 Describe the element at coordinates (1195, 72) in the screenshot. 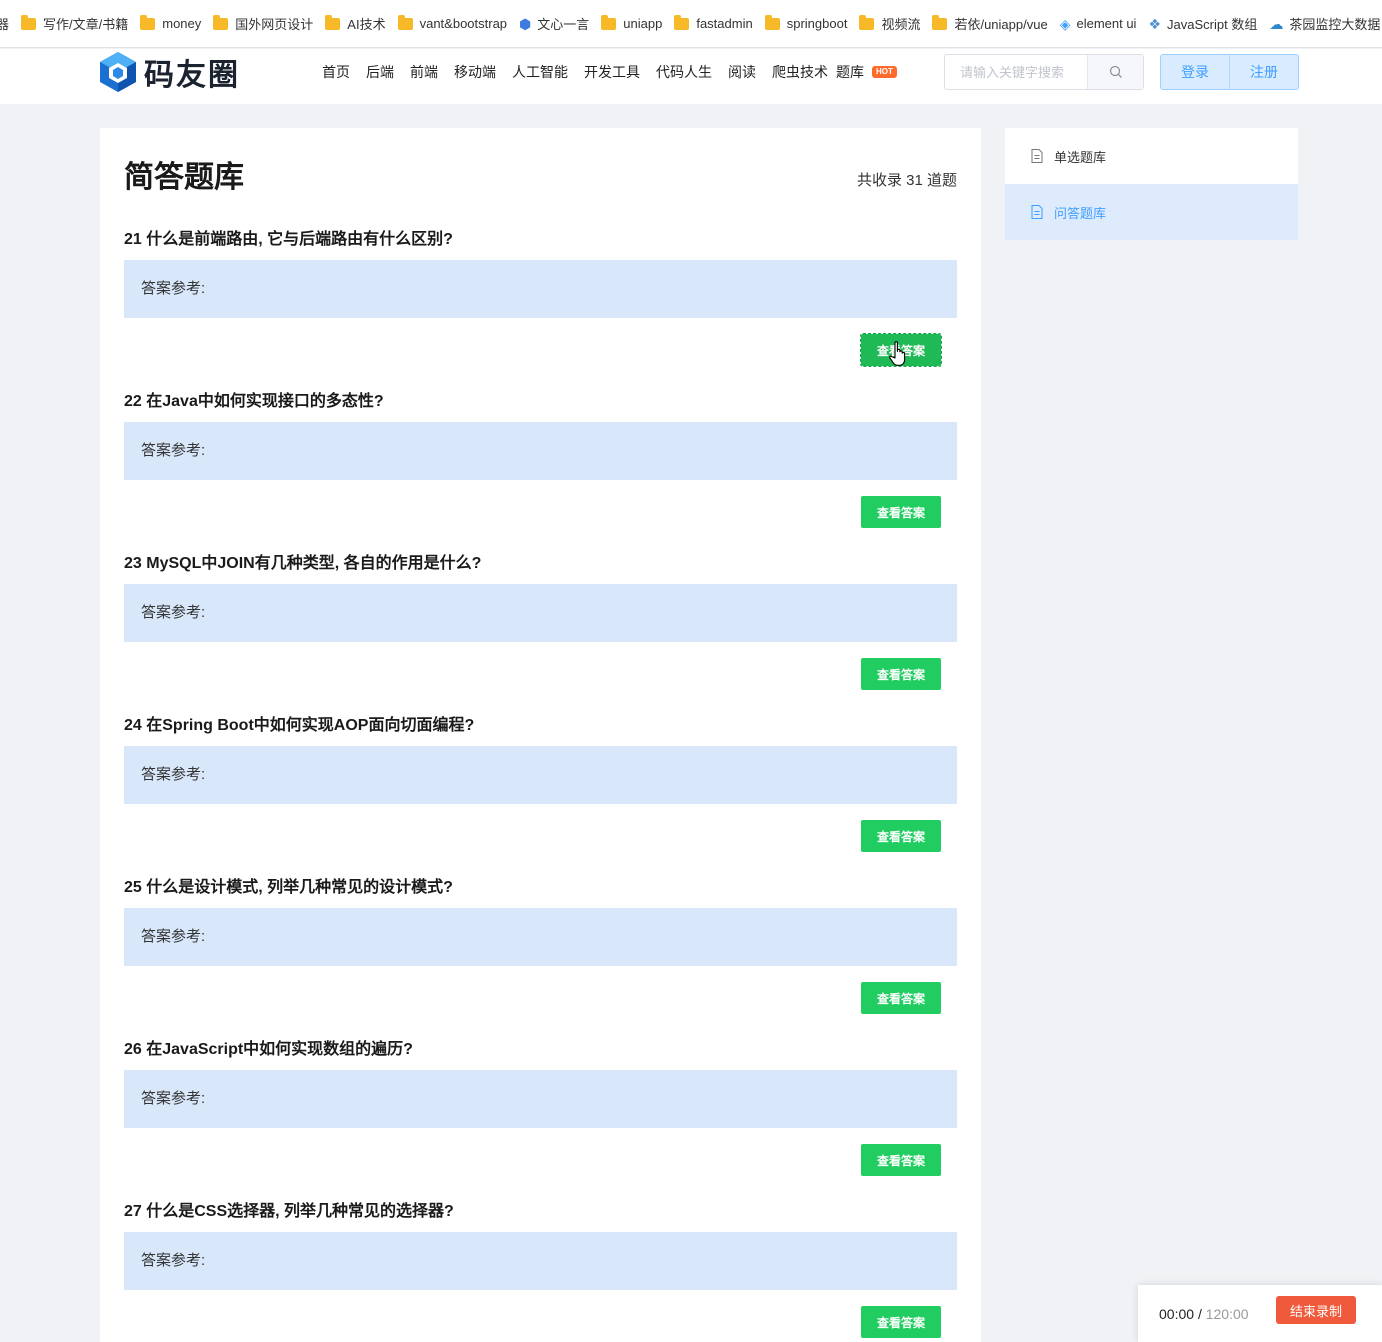

I see `login-button: 登录` at that location.